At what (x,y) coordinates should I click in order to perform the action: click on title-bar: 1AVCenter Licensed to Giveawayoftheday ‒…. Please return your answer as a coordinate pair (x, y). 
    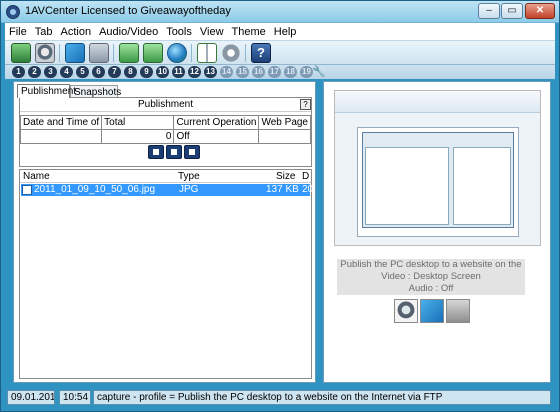
    Looking at the image, I should click on (280, 12).